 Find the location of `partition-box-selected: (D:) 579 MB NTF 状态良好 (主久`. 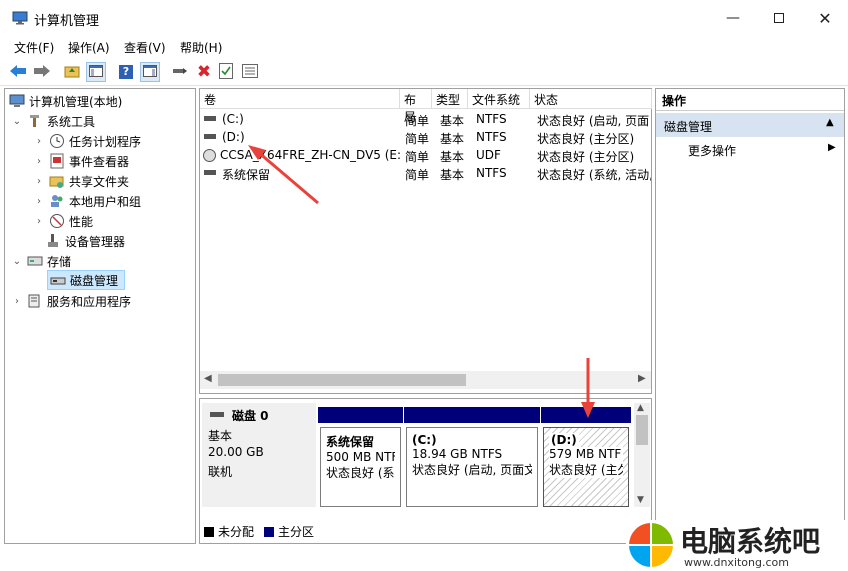

partition-box-selected: (D:) 579 MB NTF 状态良好 (主久 is located at coordinates (586, 467).